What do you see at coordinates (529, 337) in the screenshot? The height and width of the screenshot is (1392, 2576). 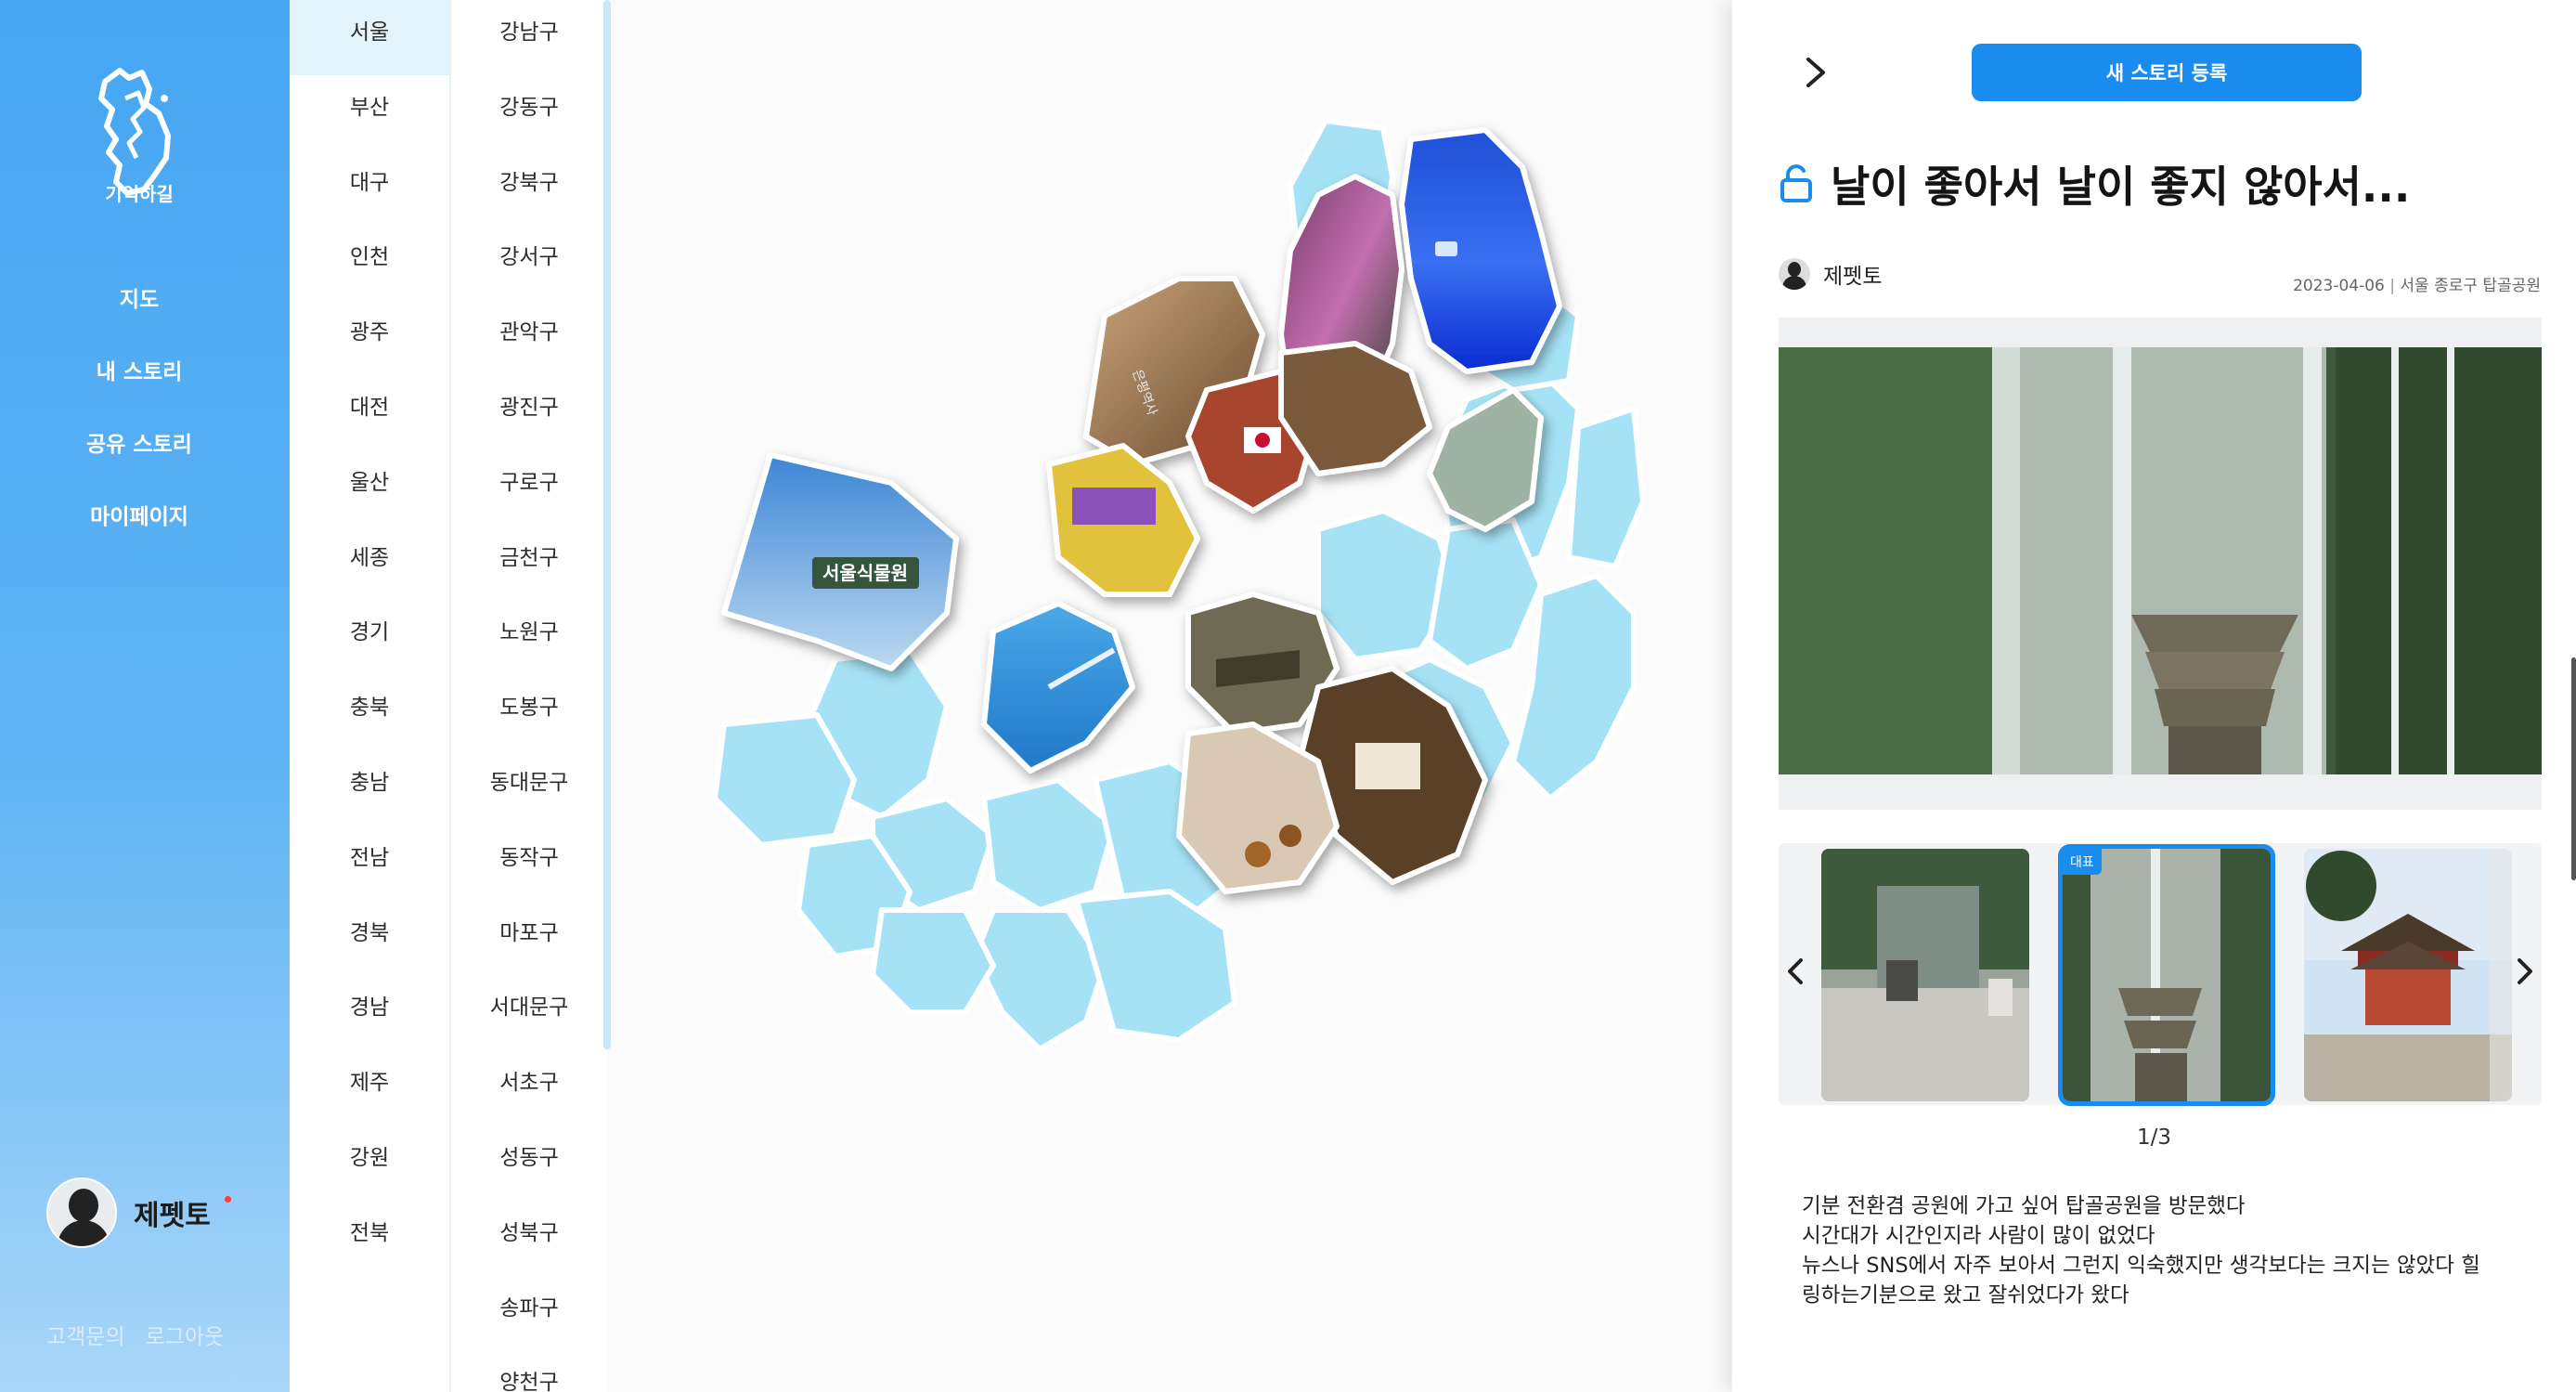 I see `district-item: 관악구` at bounding box center [529, 337].